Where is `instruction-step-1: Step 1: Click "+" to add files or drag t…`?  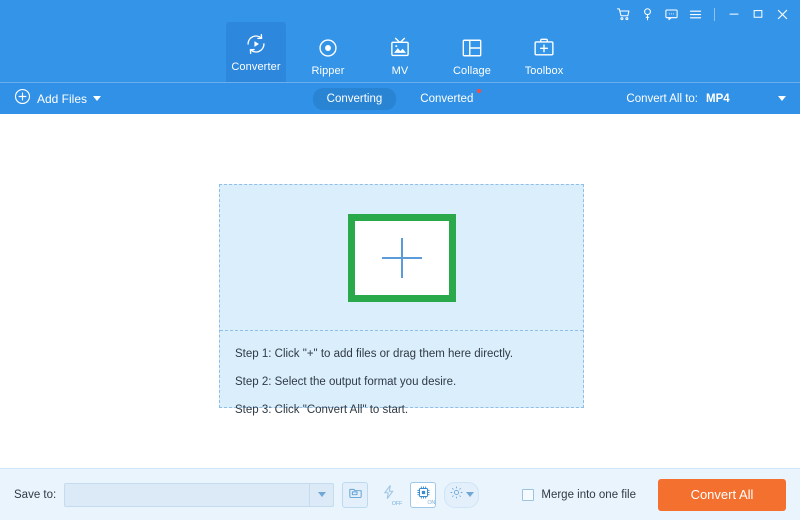
instruction-step-1: Step 1: Click "+" to add files or drag t… is located at coordinates (374, 354).